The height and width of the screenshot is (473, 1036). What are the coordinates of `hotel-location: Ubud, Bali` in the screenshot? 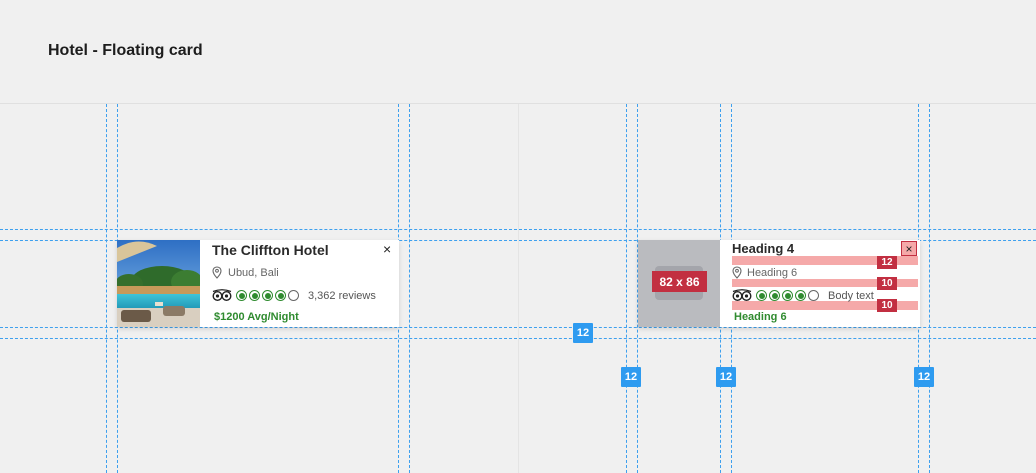 It's located at (245, 272).